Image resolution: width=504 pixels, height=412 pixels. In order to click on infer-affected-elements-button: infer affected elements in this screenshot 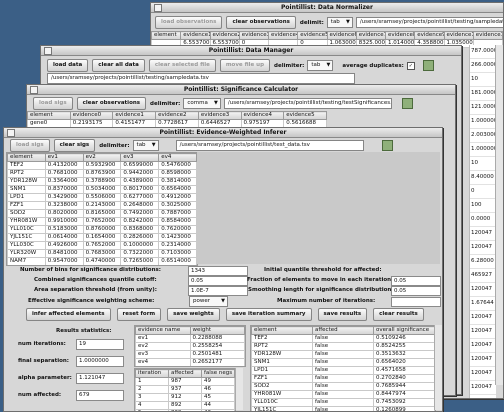, I will do `click(68, 314)`.